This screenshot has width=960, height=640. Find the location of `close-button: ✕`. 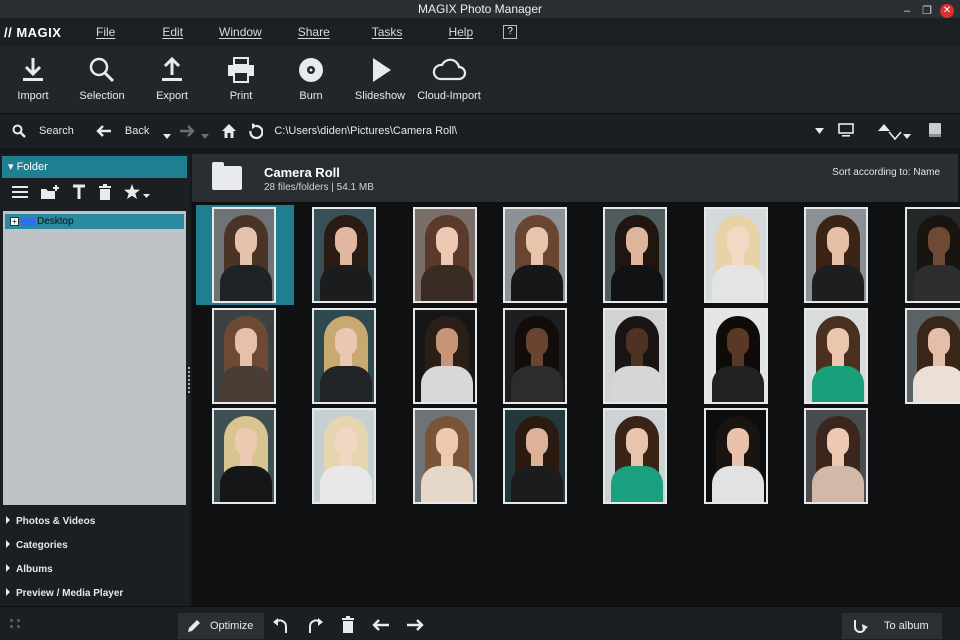

close-button: ✕ is located at coordinates (947, 11).